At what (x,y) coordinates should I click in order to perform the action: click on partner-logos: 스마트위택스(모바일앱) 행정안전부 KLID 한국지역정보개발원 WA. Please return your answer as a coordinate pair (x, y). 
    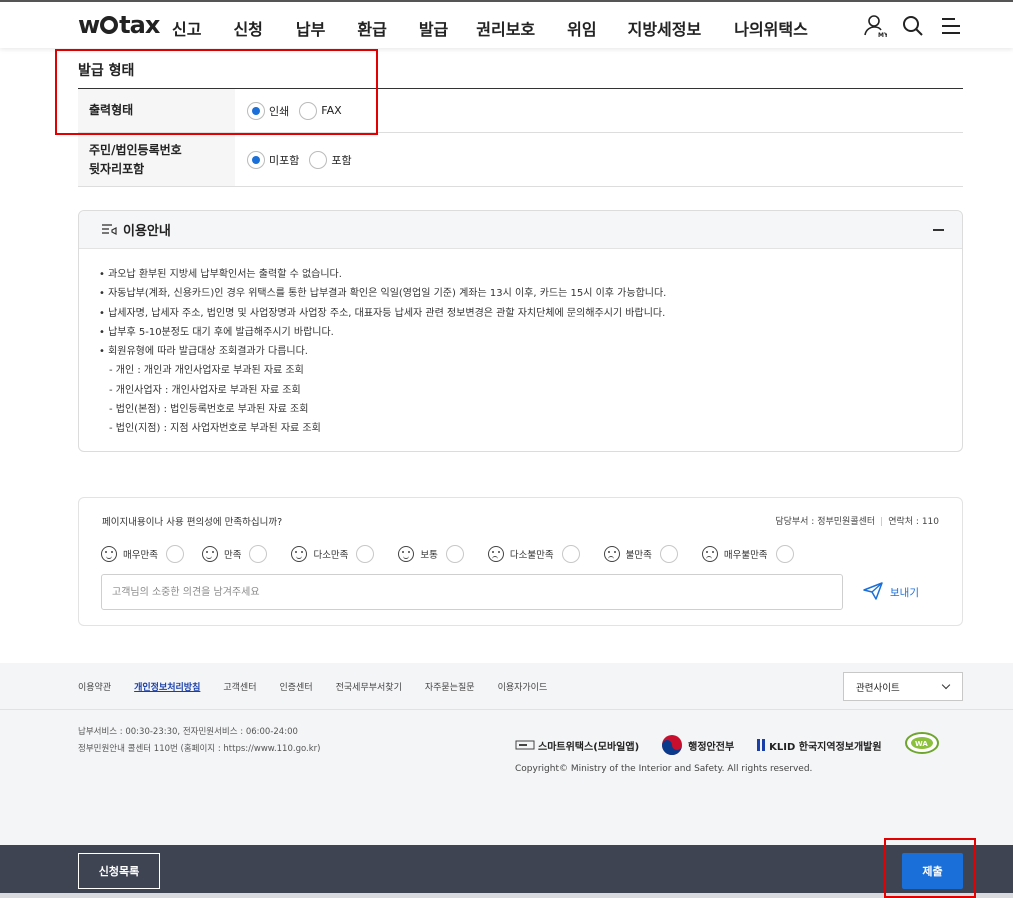
    Looking at the image, I should click on (727, 745).